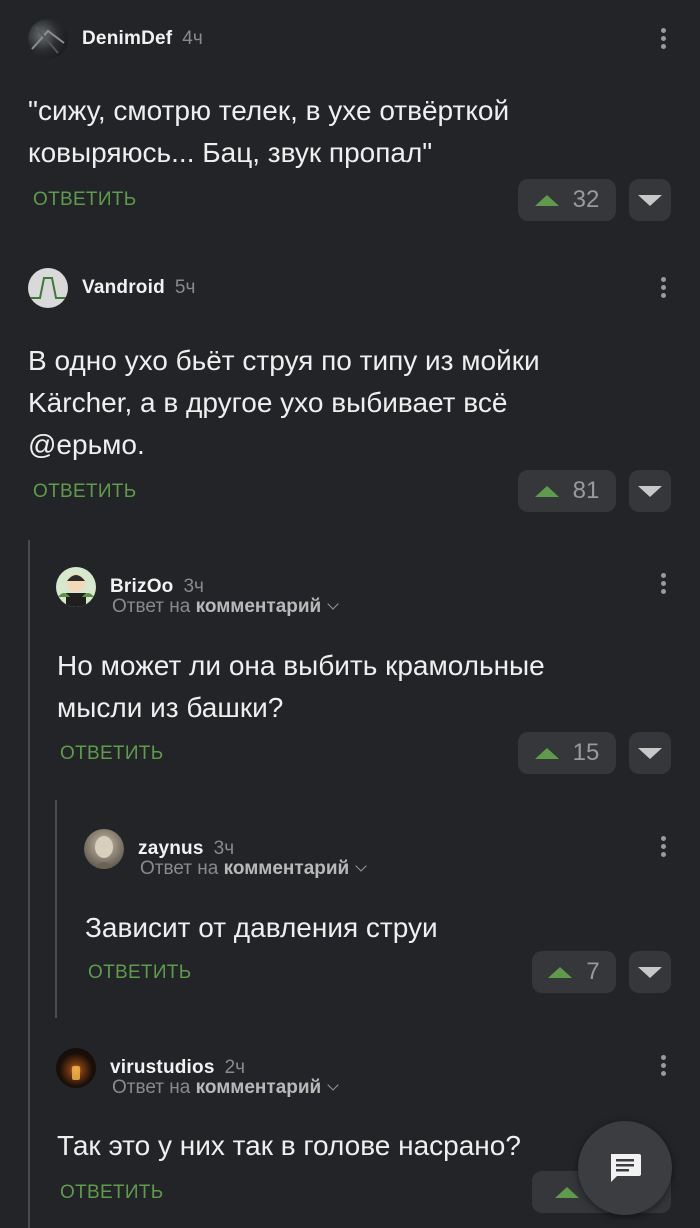 The width and height of the screenshot is (700, 1228). Describe the element at coordinates (170, 707) in the screenshot. I see `comment-text-line: мысли из башки?` at that location.